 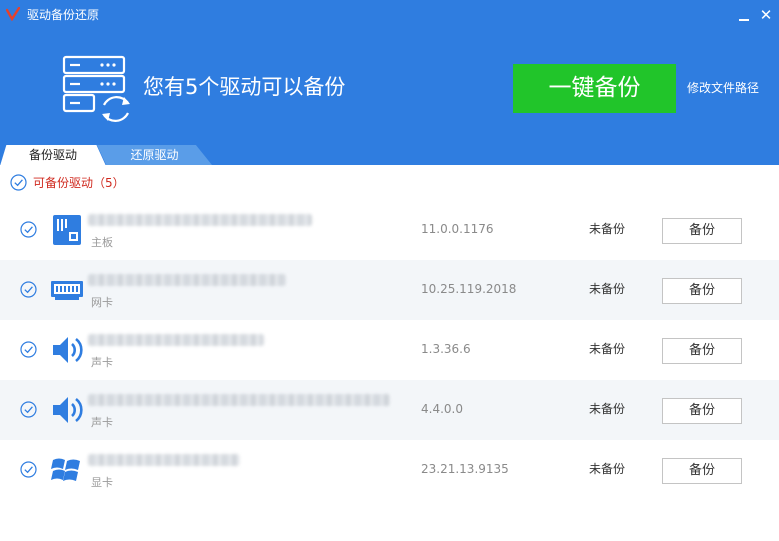 What do you see at coordinates (457, 229) in the screenshot?
I see `driver-version: 11.0.0.1176` at bounding box center [457, 229].